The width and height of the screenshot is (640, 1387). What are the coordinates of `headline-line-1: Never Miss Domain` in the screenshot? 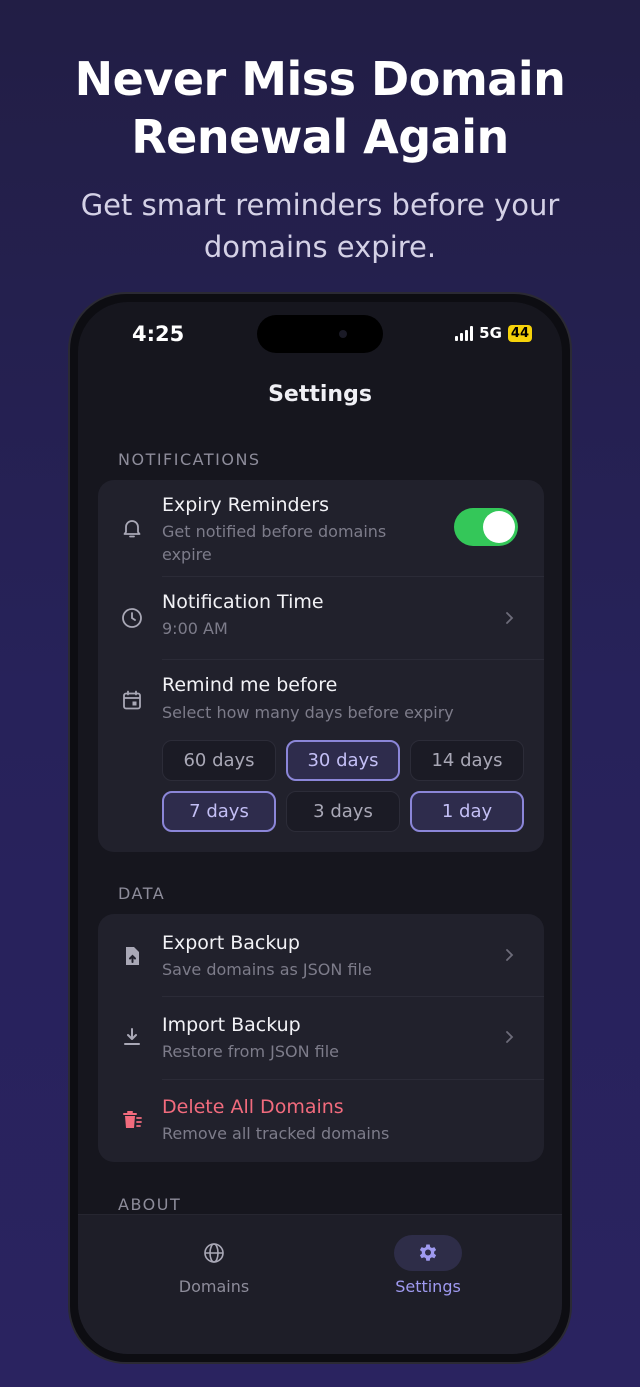 It's located at (320, 79).